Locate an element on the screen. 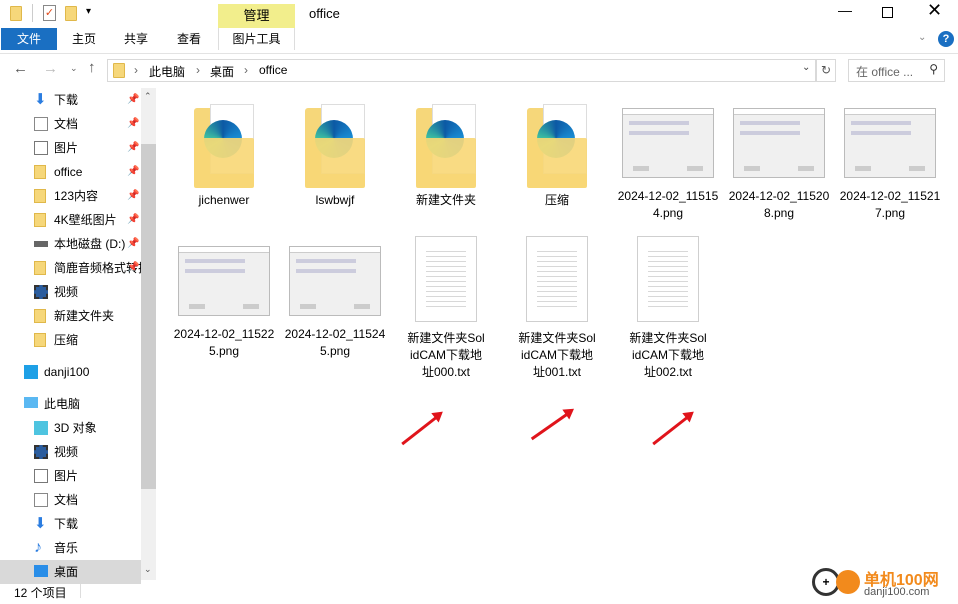  folder-edge-icon is located at coordinates (224, 144).